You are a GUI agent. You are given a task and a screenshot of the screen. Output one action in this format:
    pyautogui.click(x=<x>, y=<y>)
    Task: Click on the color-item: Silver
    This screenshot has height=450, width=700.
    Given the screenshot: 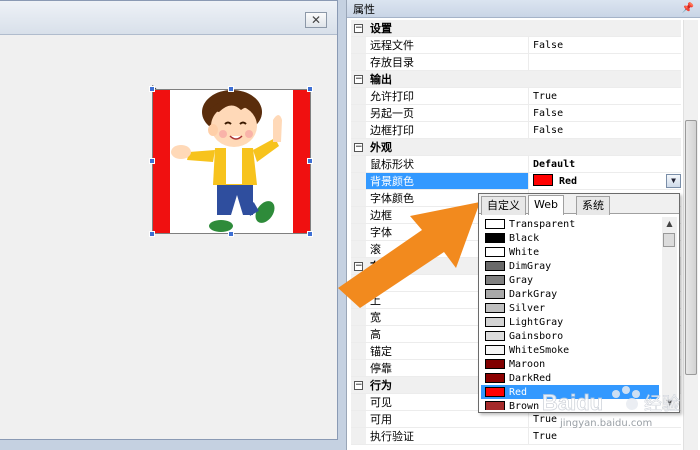 What is the action you would take?
    pyautogui.click(x=570, y=308)
    